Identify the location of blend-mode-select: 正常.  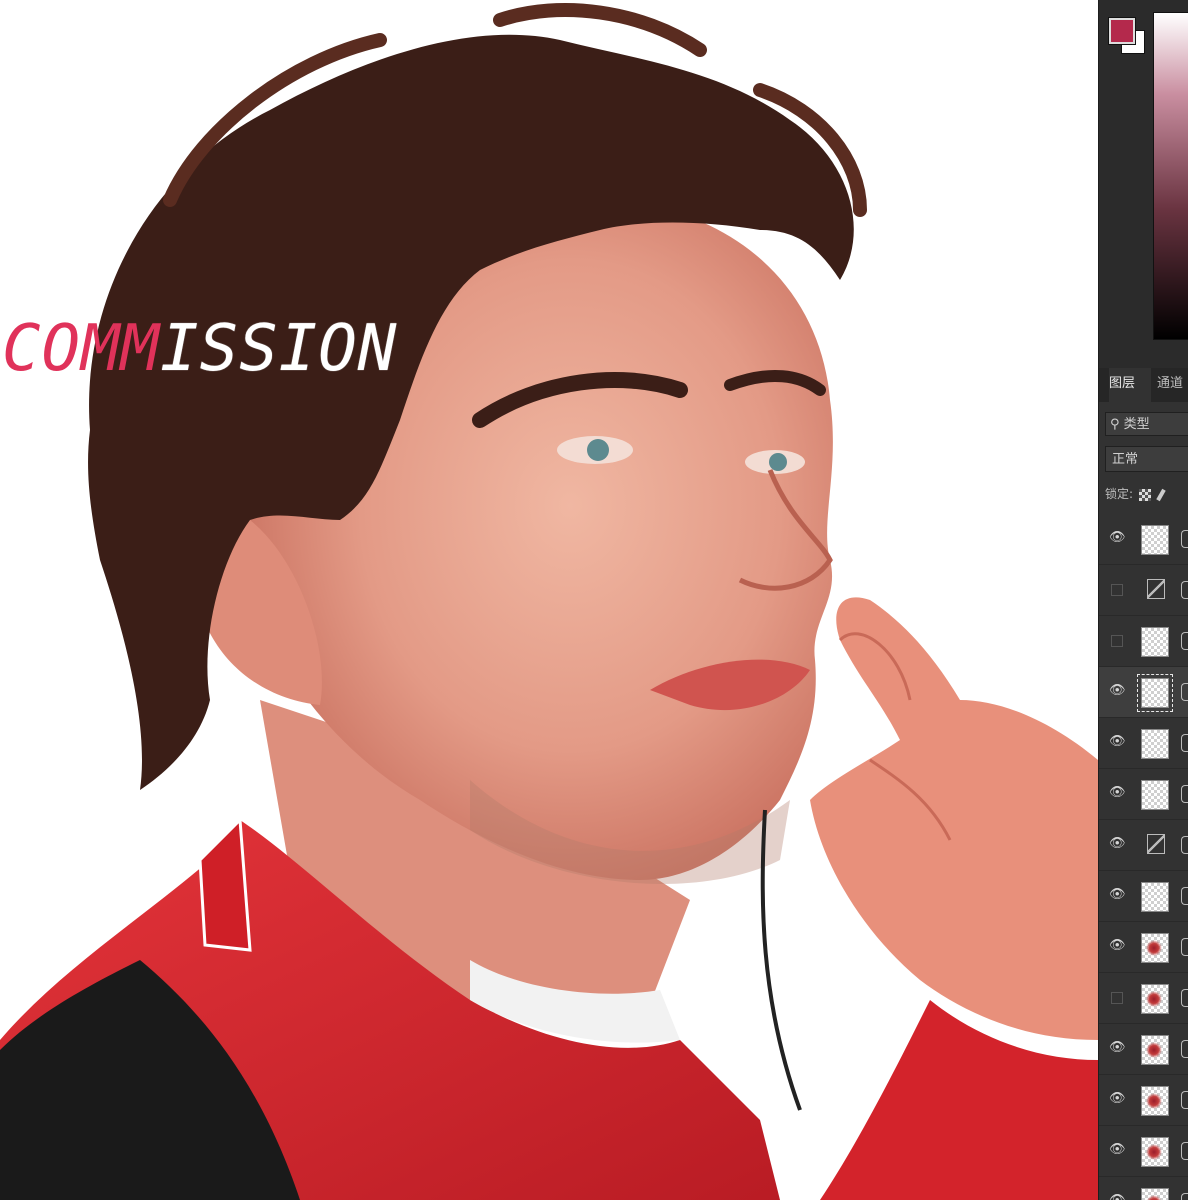
(1146, 459).